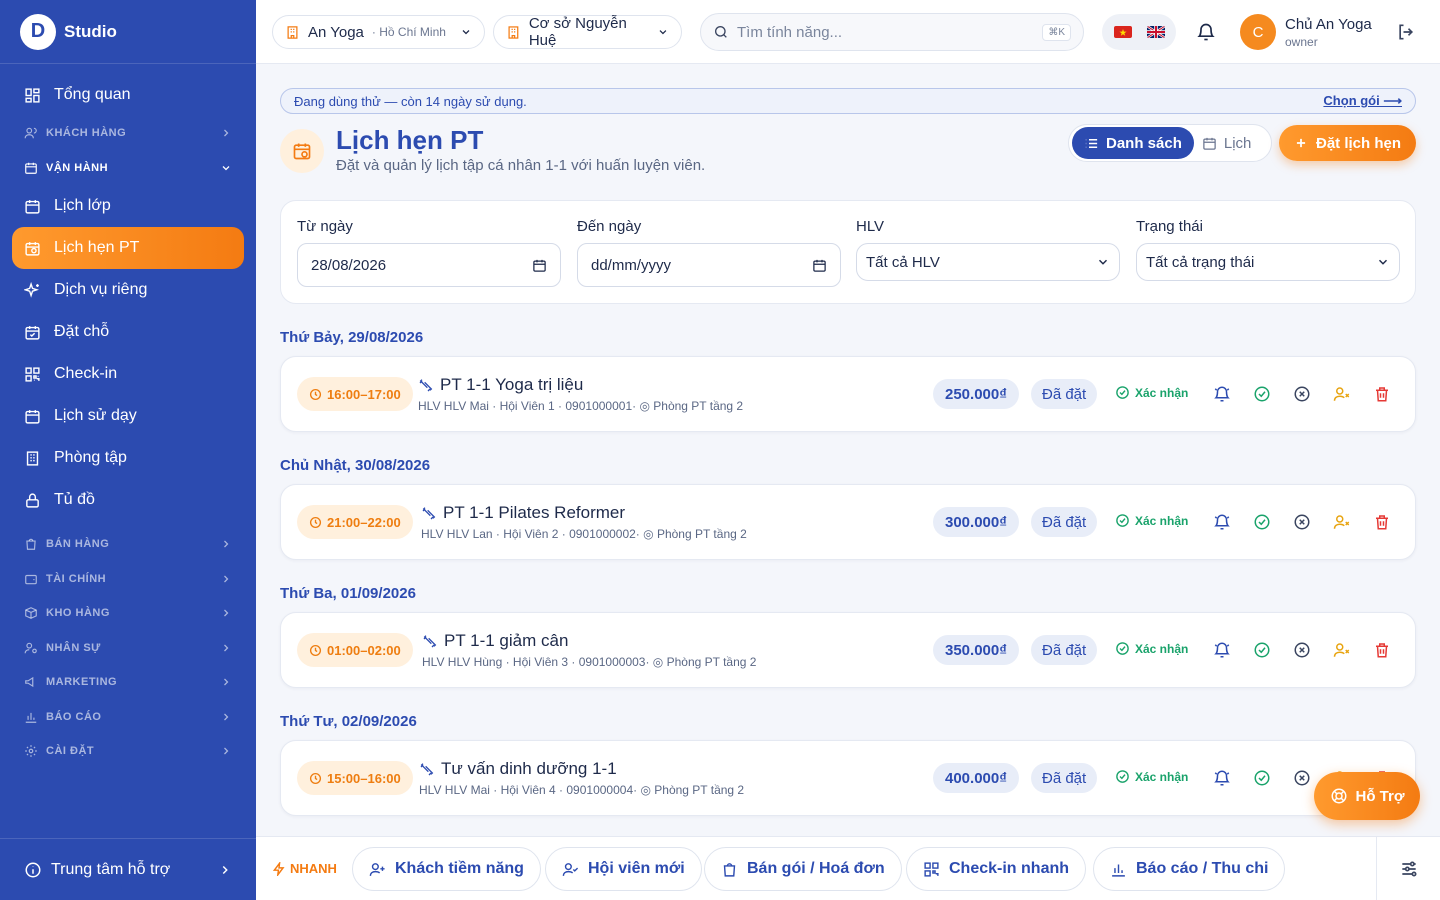 The image size is (1440, 900). Describe the element at coordinates (128, 751) in the screenshot. I see `sidebar-group-settings: CÀI ĐẶT` at that location.